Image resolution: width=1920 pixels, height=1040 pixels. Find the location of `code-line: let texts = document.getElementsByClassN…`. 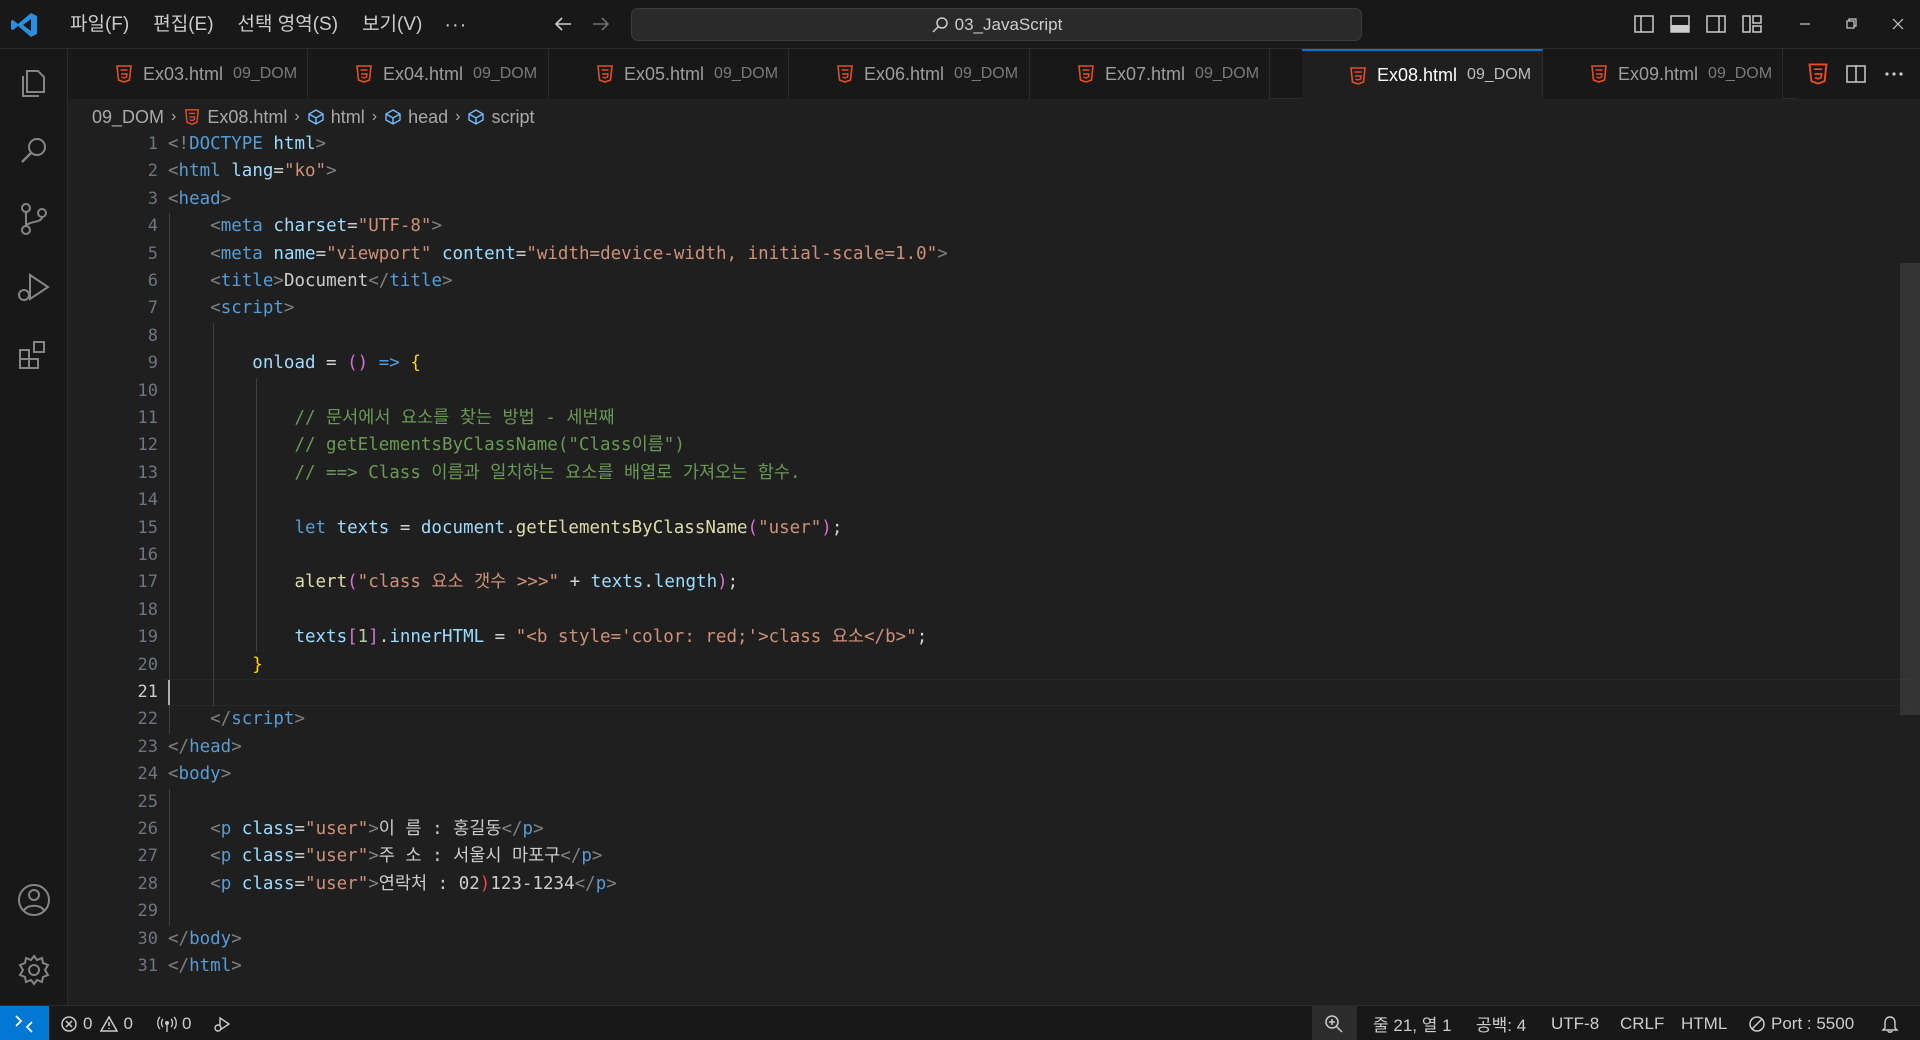

code-line: let texts = document.getElementsByClassN… is located at coordinates (505, 528).